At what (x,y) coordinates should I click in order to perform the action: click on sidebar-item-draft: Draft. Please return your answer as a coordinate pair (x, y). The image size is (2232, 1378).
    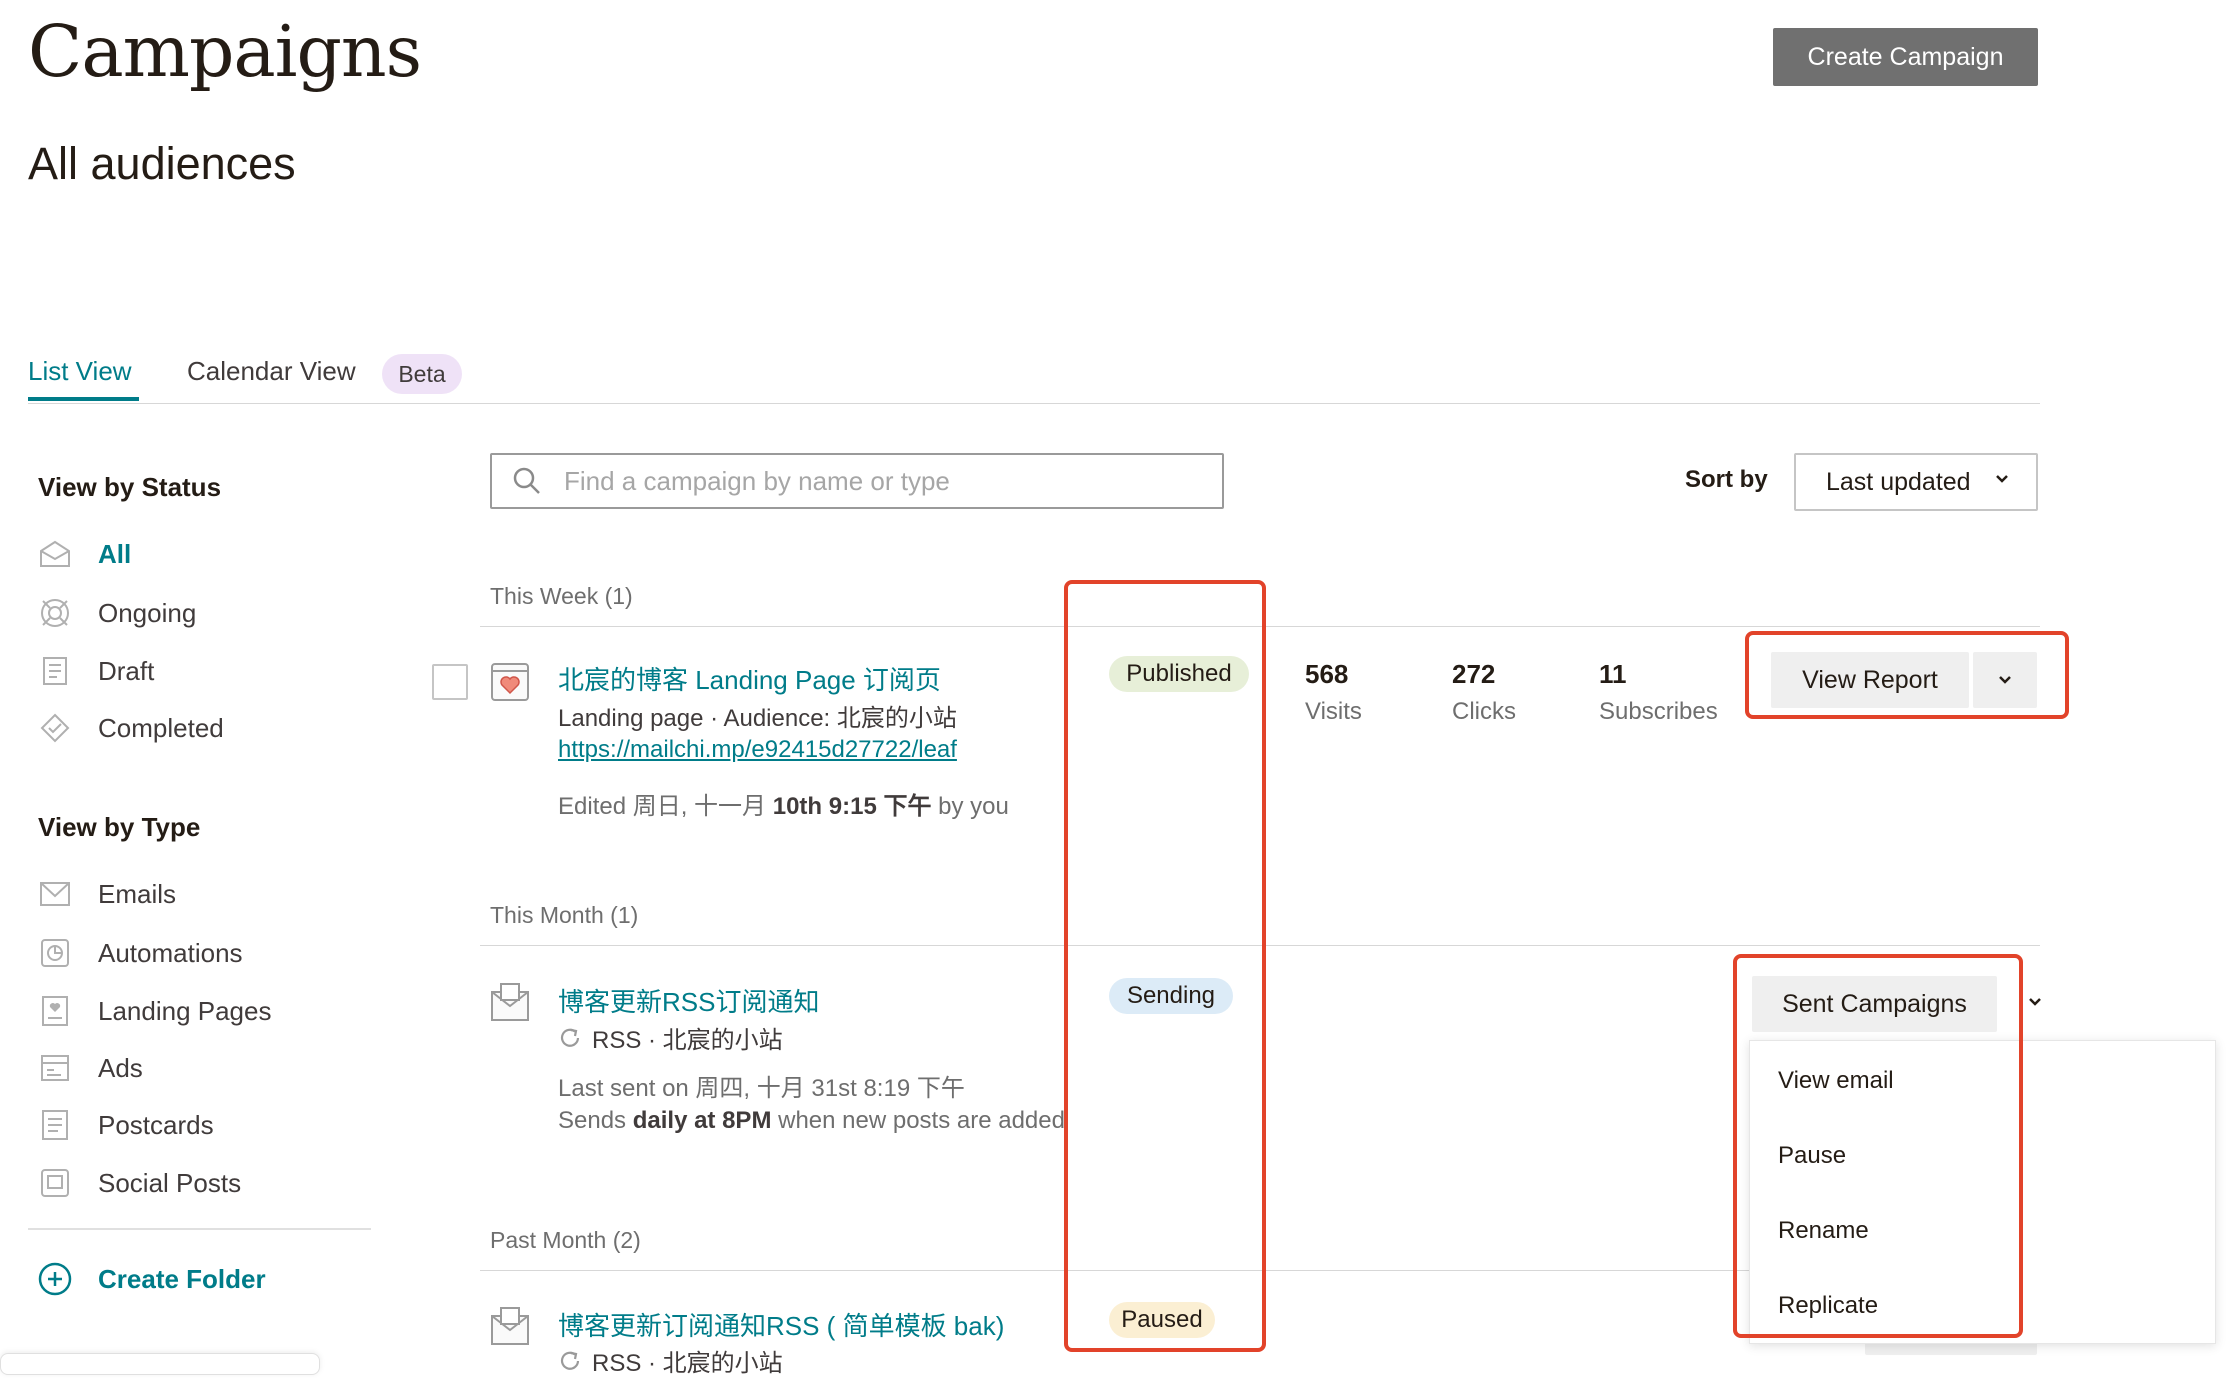
    Looking at the image, I should click on (96, 671).